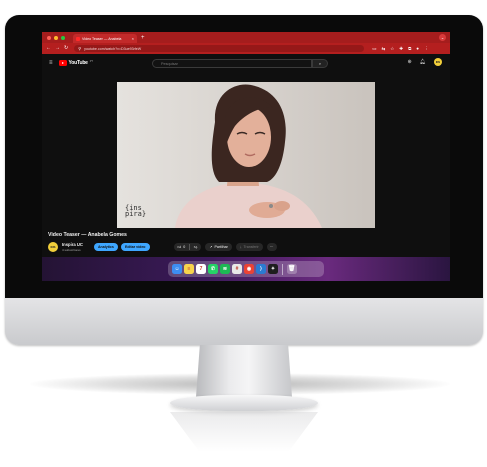  What do you see at coordinates (374, 49) in the screenshot?
I see `cast-icon: ▭` at bounding box center [374, 49].